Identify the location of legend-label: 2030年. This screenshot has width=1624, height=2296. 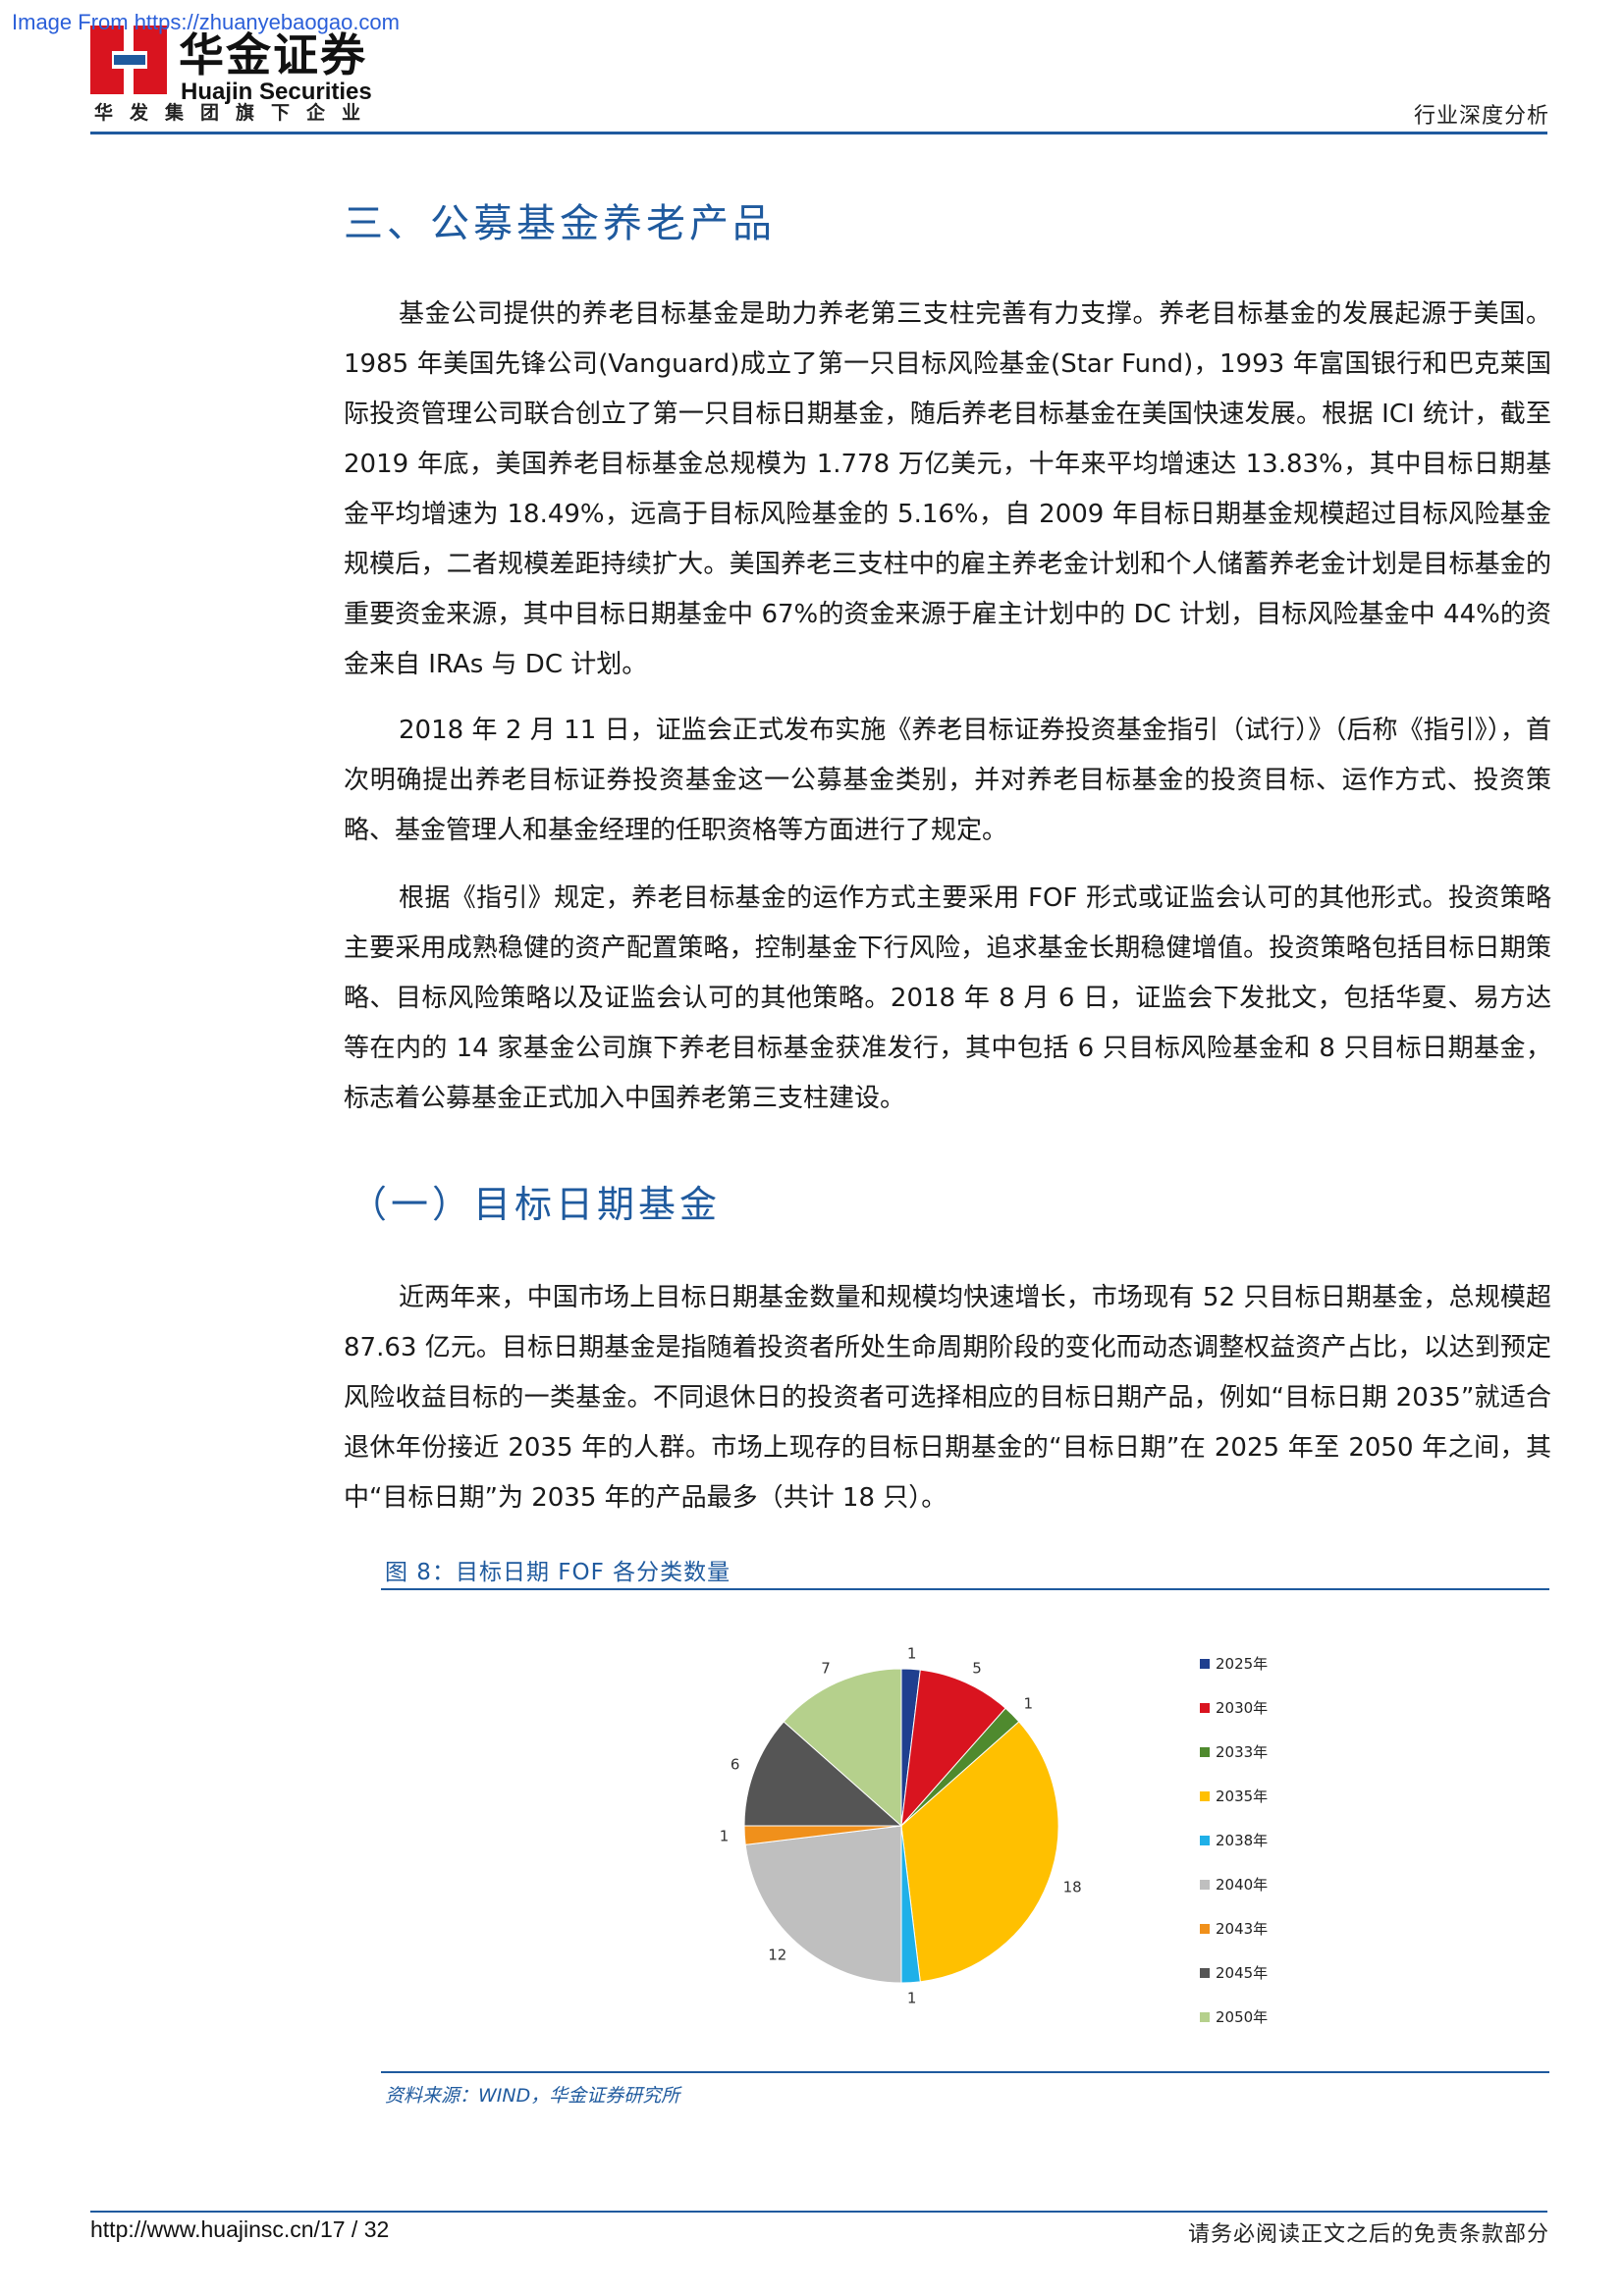
(1242, 1708).